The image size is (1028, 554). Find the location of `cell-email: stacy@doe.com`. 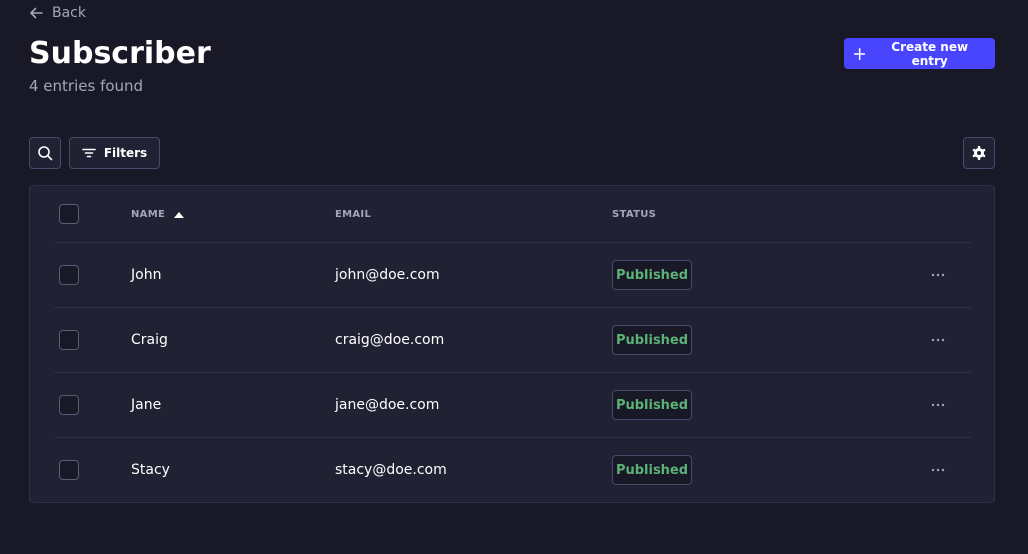

cell-email: stacy@doe.com is located at coordinates (391, 470).